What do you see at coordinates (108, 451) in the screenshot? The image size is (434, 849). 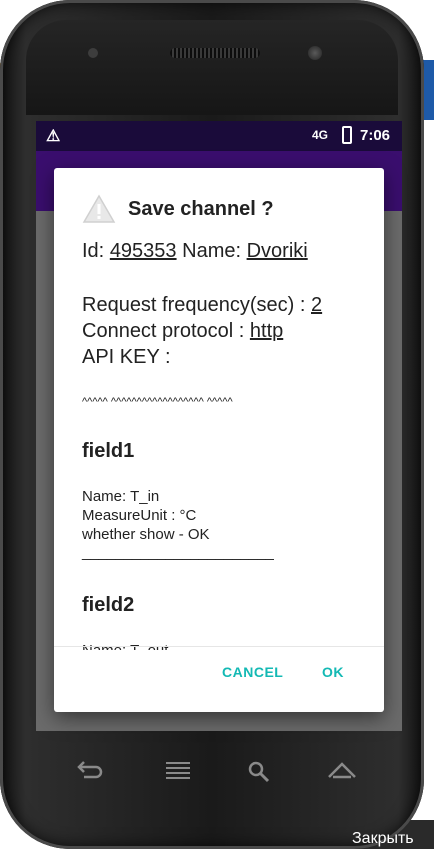 I see `field1-title: field1` at bounding box center [108, 451].